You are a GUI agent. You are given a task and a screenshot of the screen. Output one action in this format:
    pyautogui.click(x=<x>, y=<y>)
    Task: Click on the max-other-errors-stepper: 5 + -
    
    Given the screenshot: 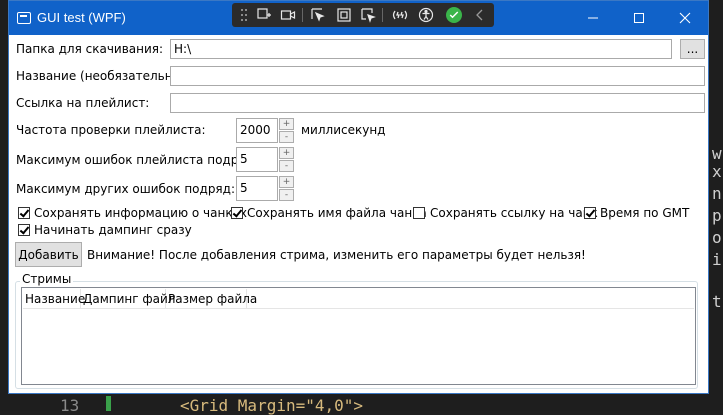 What is the action you would take?
    pyautogui.click(x=265, y=188)
    